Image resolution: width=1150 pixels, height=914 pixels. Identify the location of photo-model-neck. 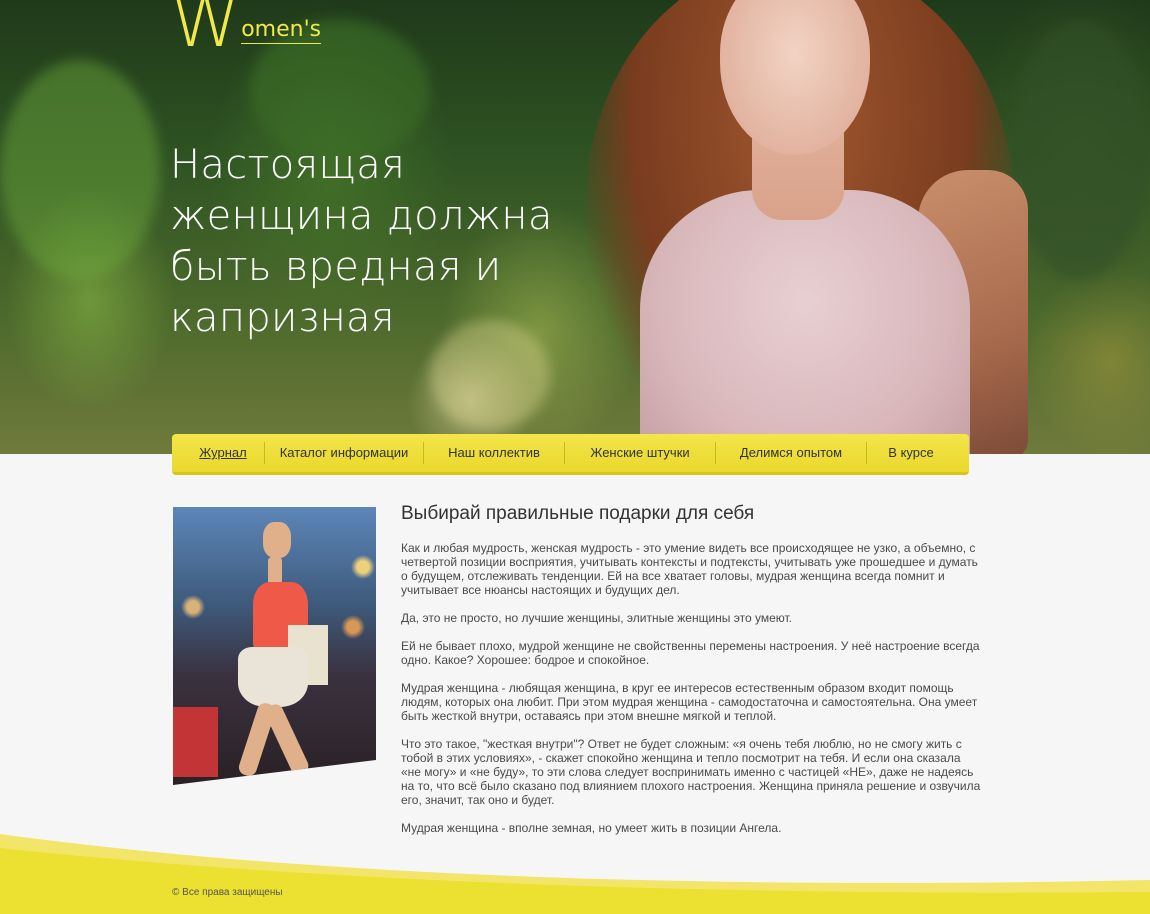
(275, 571).